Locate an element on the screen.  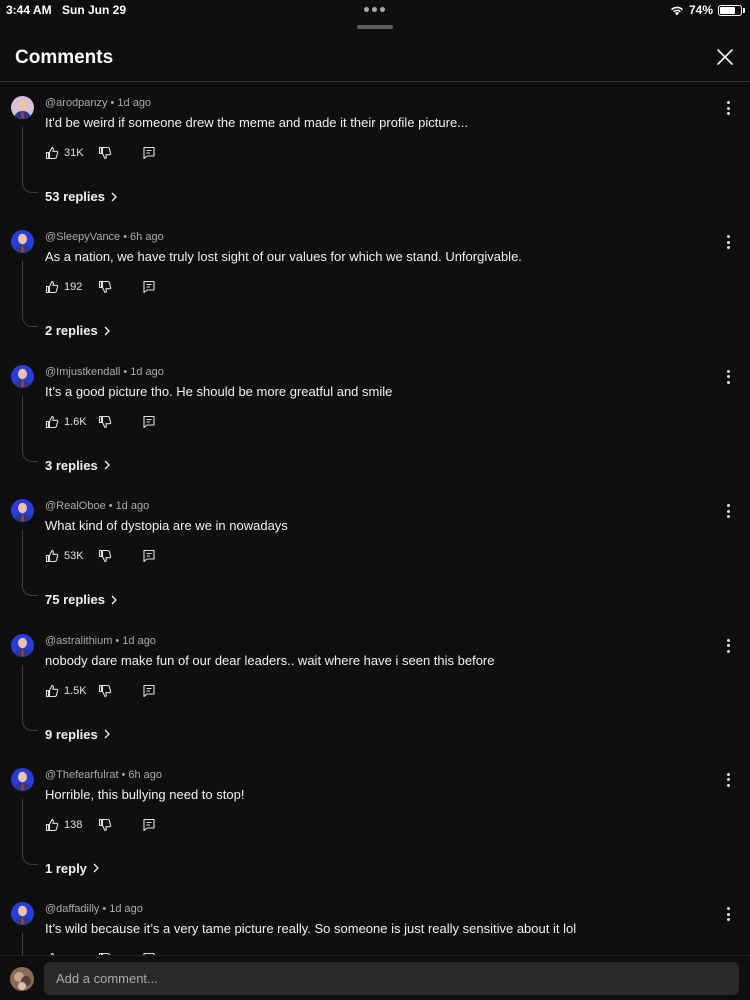
comment-actions: 192 is located at coordinates (100, 287).